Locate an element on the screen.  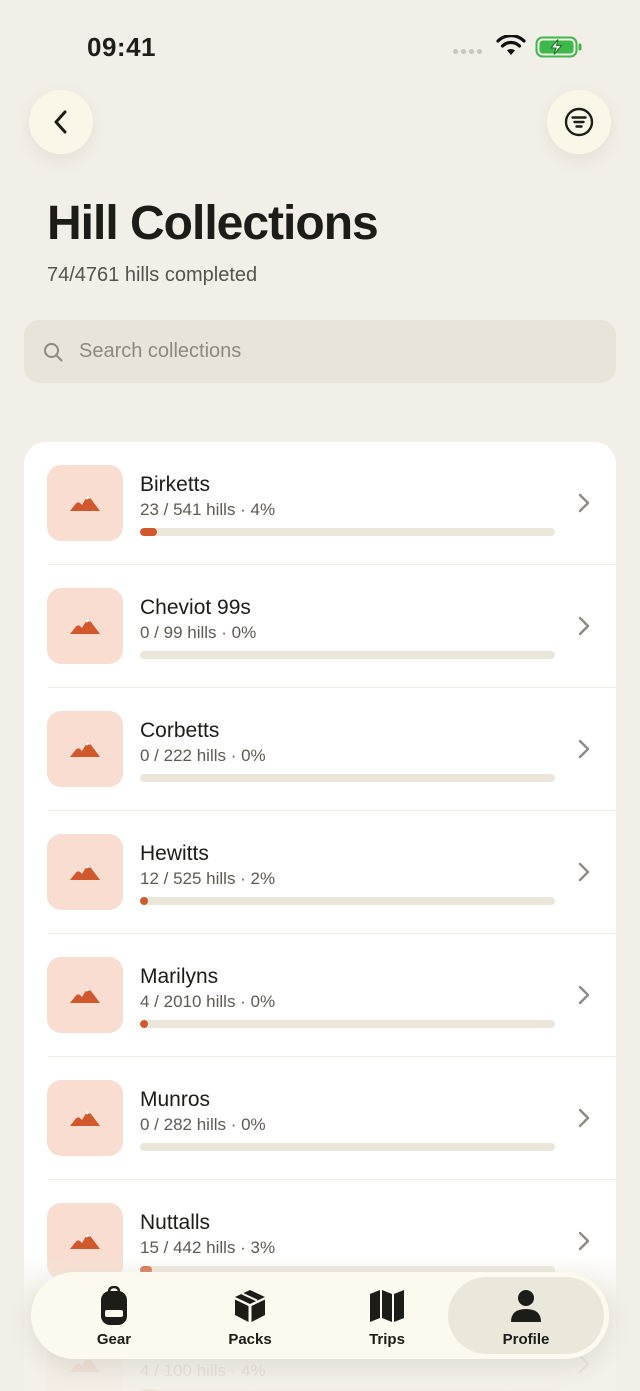
tab-profile: Profile is located at coordinates (526, 1315).